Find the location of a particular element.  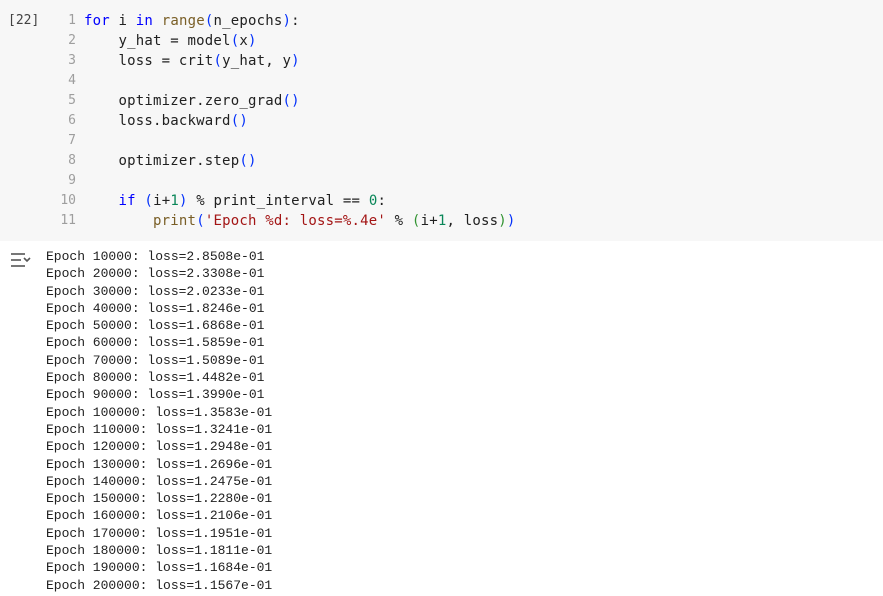

code-text: loss.backward() is located at coordinates (166, 121).